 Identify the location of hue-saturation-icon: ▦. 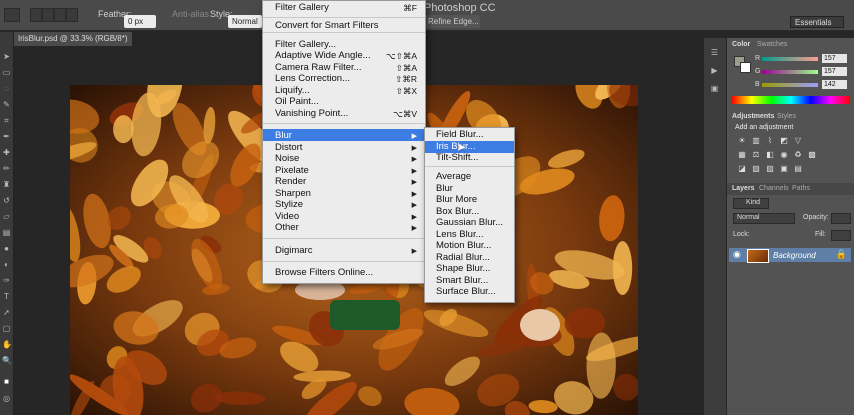
(742, 154).